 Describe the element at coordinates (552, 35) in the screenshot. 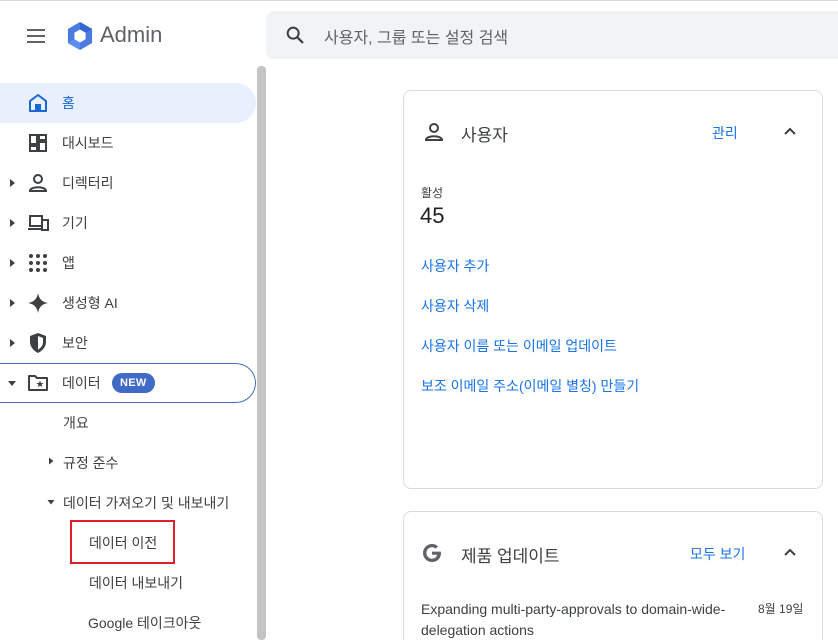

I see `search-bar: 사용자, 그룹 또는 설정 검색` at that location.